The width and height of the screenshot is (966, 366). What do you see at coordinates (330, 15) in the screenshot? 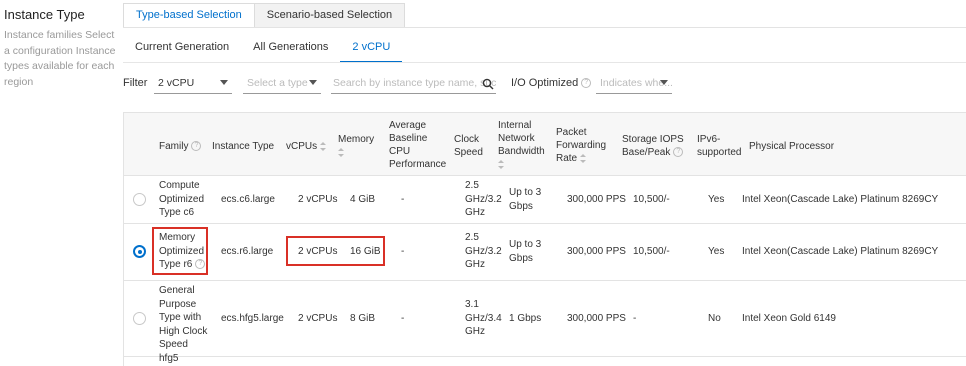
I see `tab-scenario-based: Scenario-based Selection` at bounding box center [330, 15].